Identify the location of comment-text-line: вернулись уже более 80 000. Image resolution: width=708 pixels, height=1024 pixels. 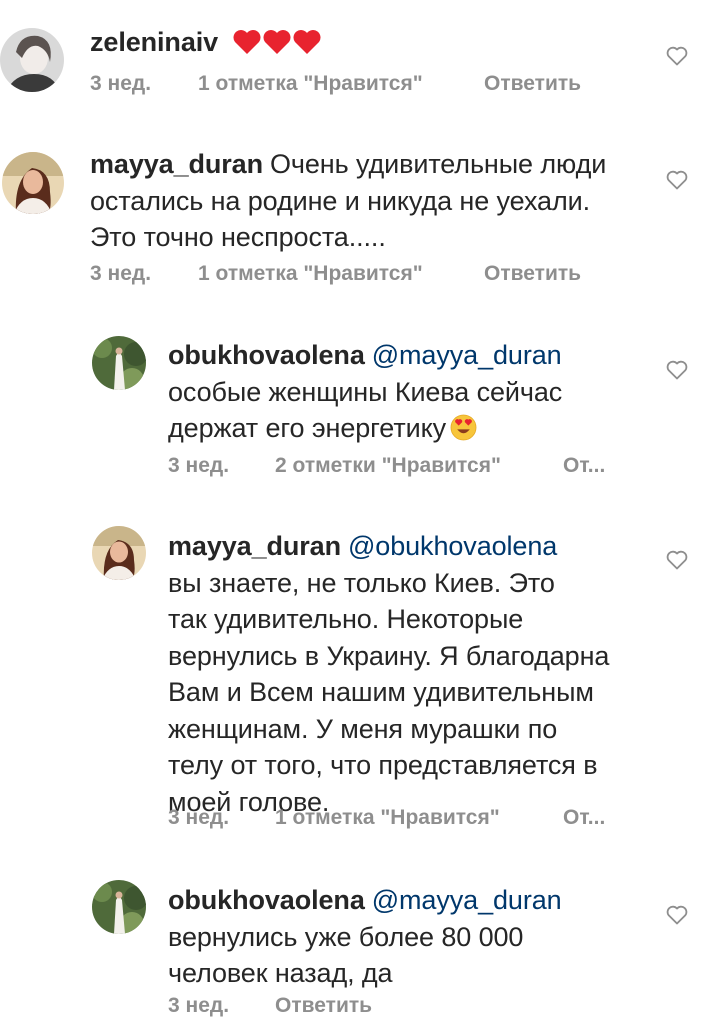
(346, 936).